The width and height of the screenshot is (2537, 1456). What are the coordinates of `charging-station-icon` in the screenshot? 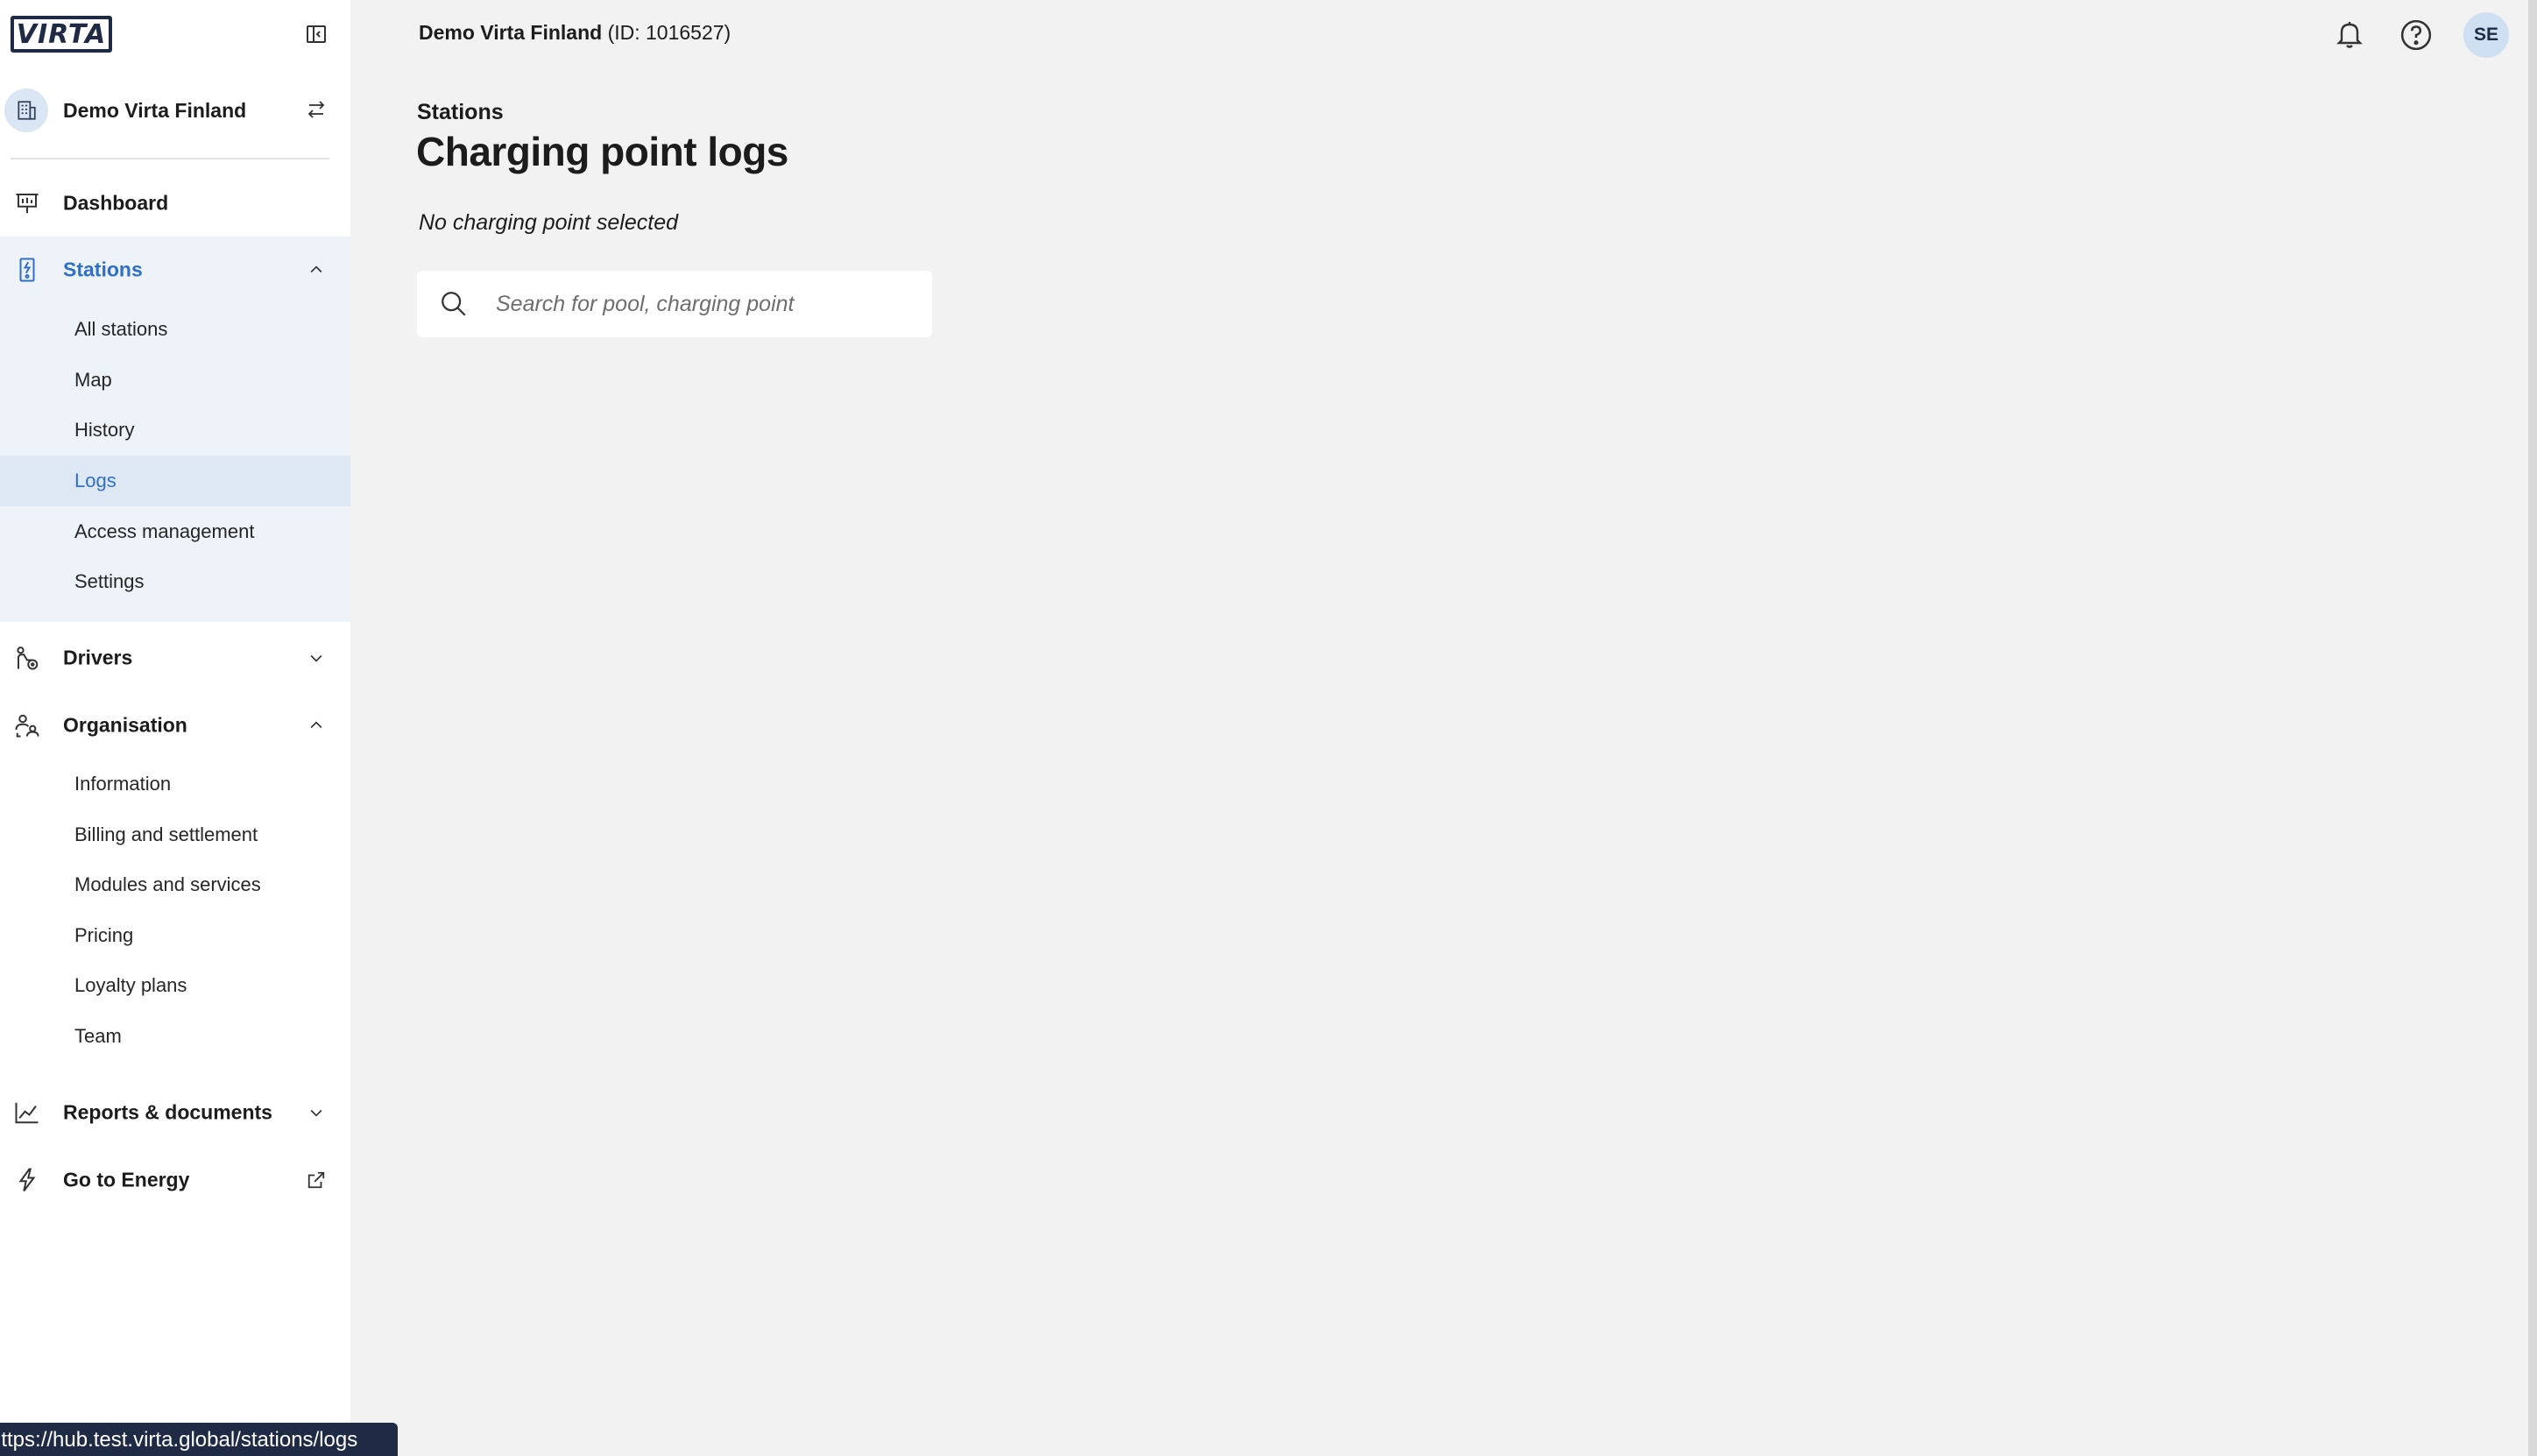 It's located at (27, 270).